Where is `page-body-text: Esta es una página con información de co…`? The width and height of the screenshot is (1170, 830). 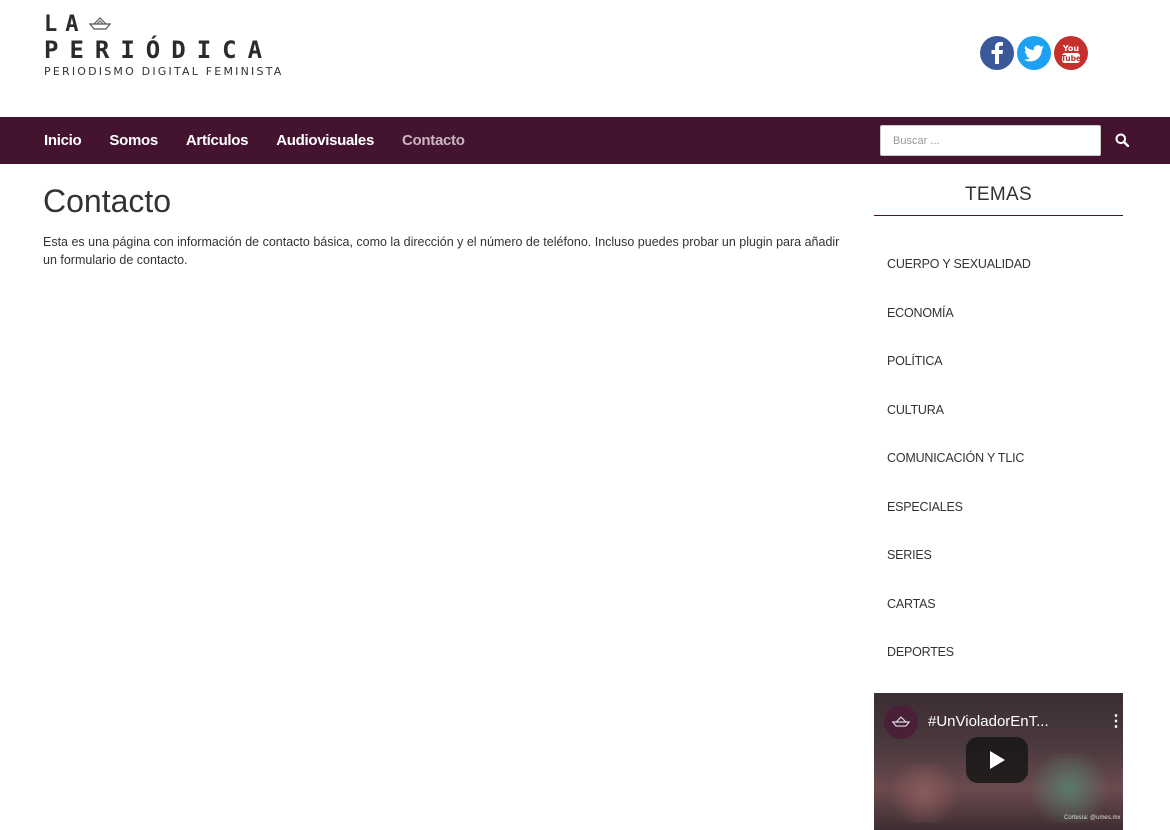 page-body-text: Esta es una página con información de co… is located at coordinates (441, 251).